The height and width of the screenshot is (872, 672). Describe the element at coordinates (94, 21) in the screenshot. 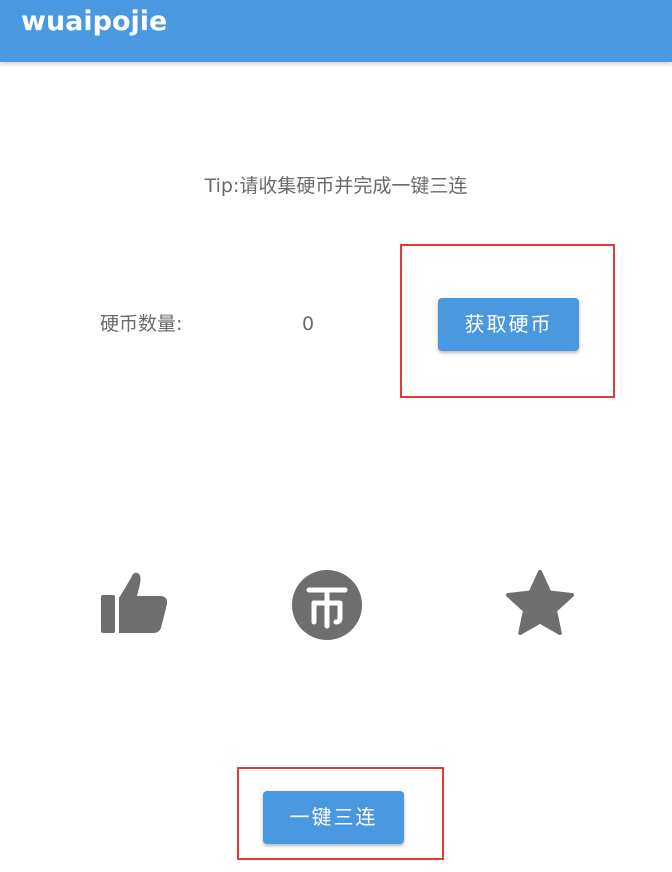

I see `app-title: wuaipojie` at that location.